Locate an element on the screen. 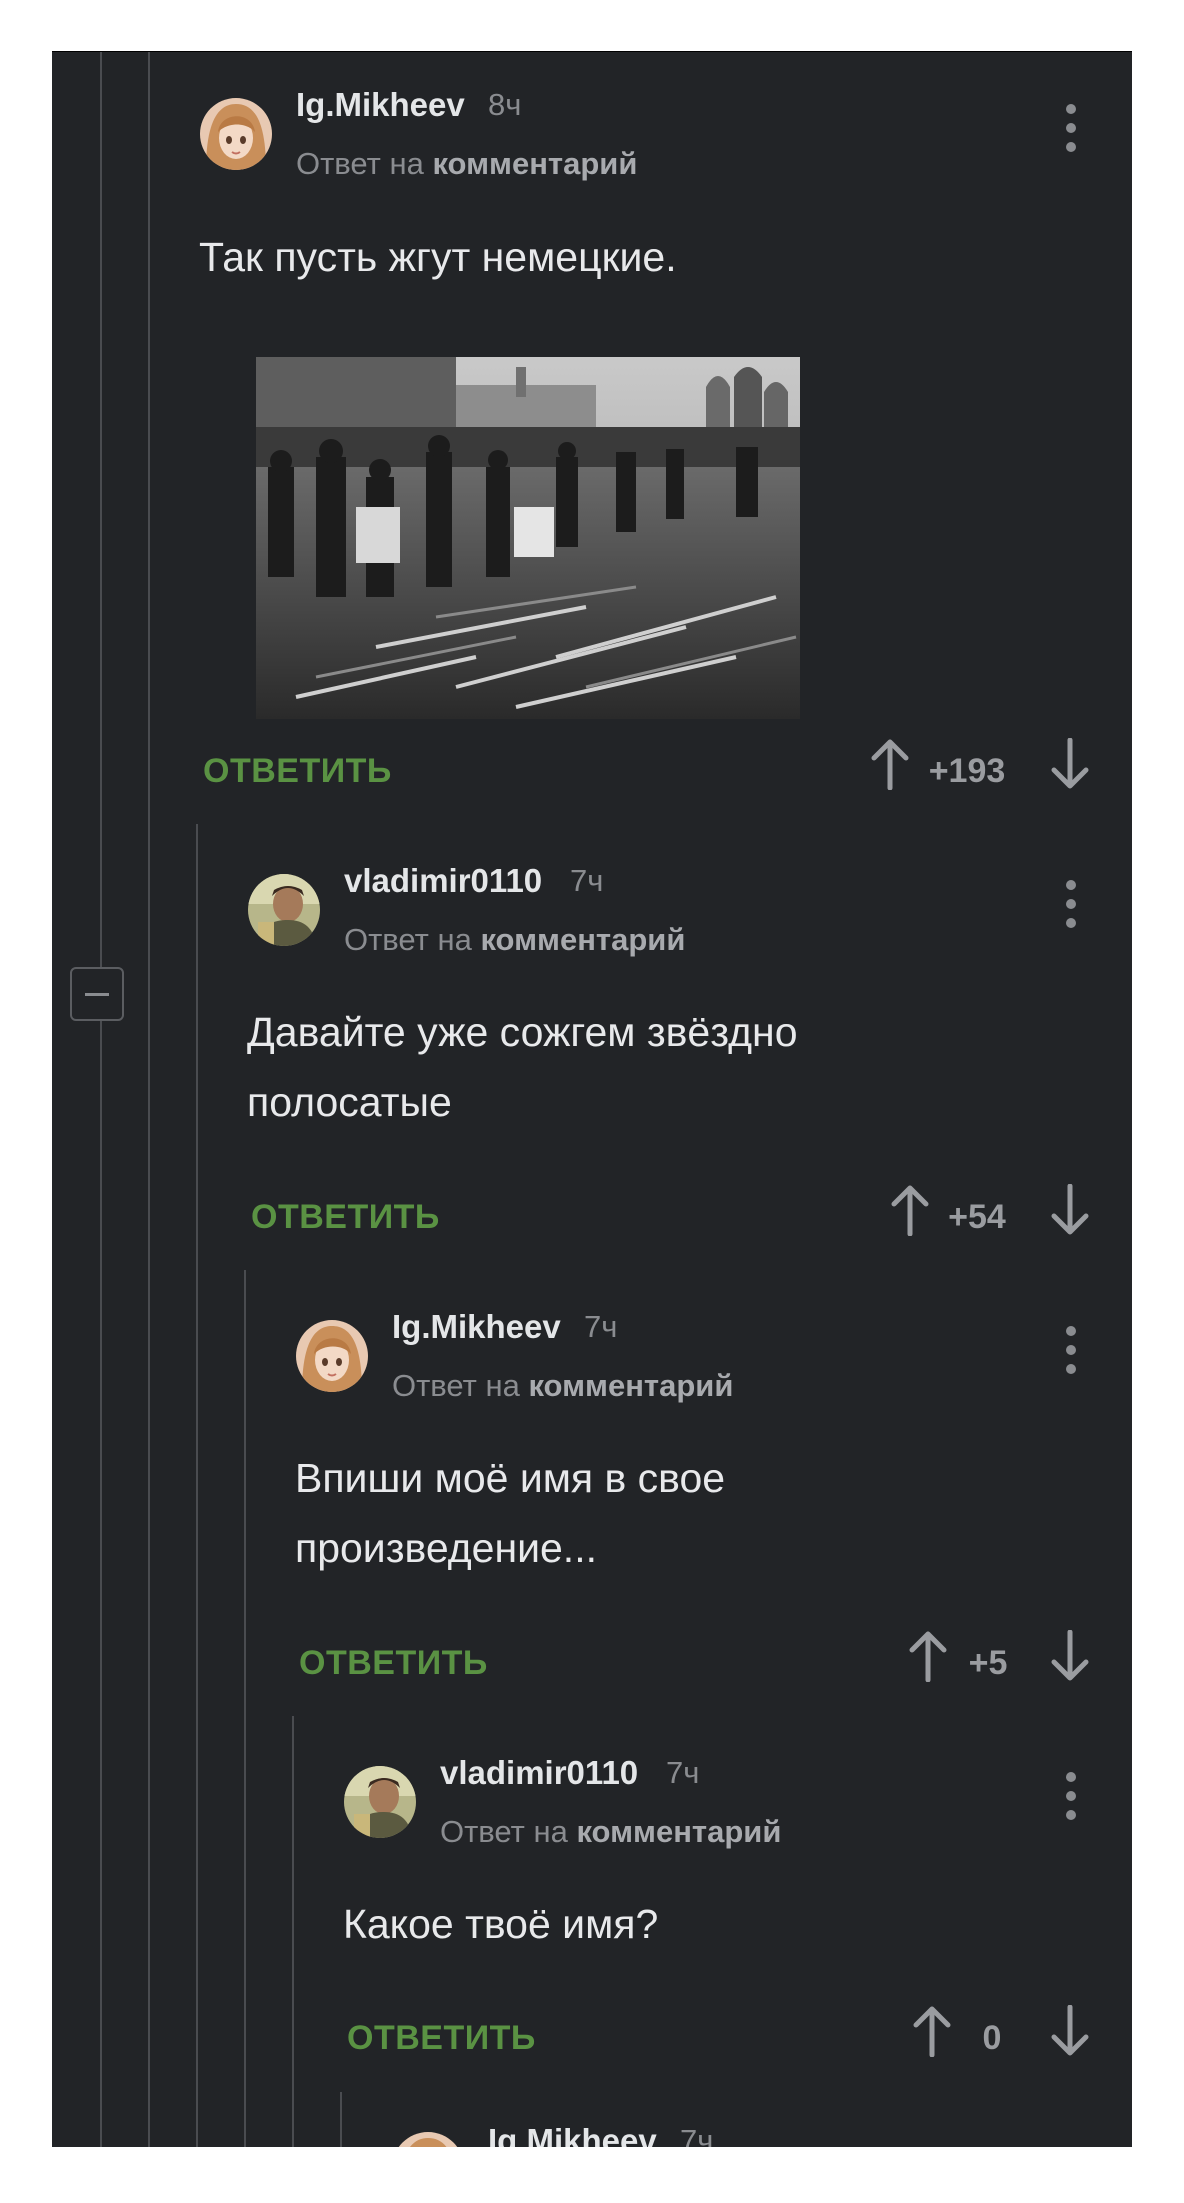  minus-icon is located at coordinates (97, 994).